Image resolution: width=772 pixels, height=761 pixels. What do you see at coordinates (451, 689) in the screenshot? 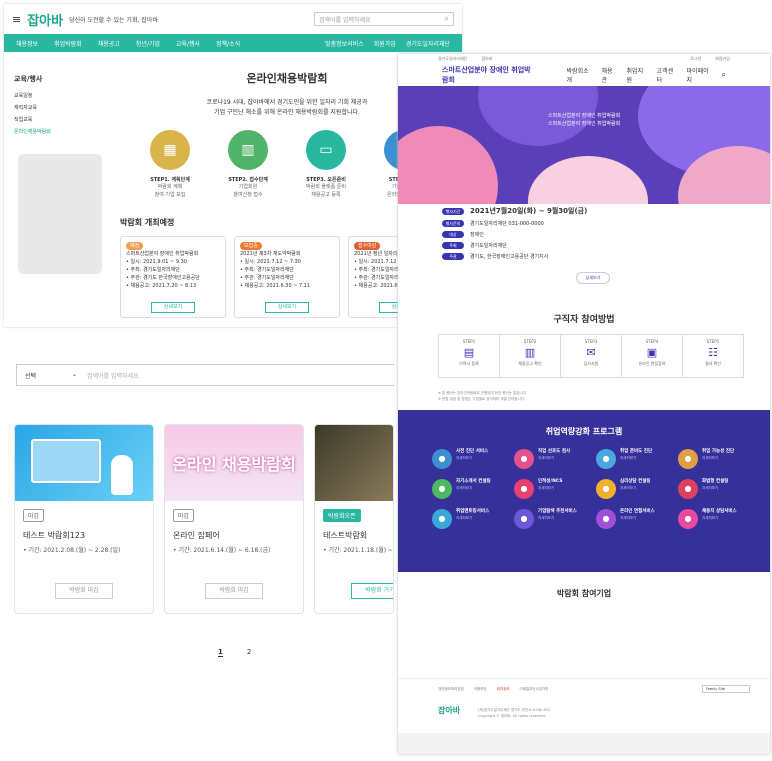
I see `footer-link: 개인정보처리방침` at bounding box center [451, 689].